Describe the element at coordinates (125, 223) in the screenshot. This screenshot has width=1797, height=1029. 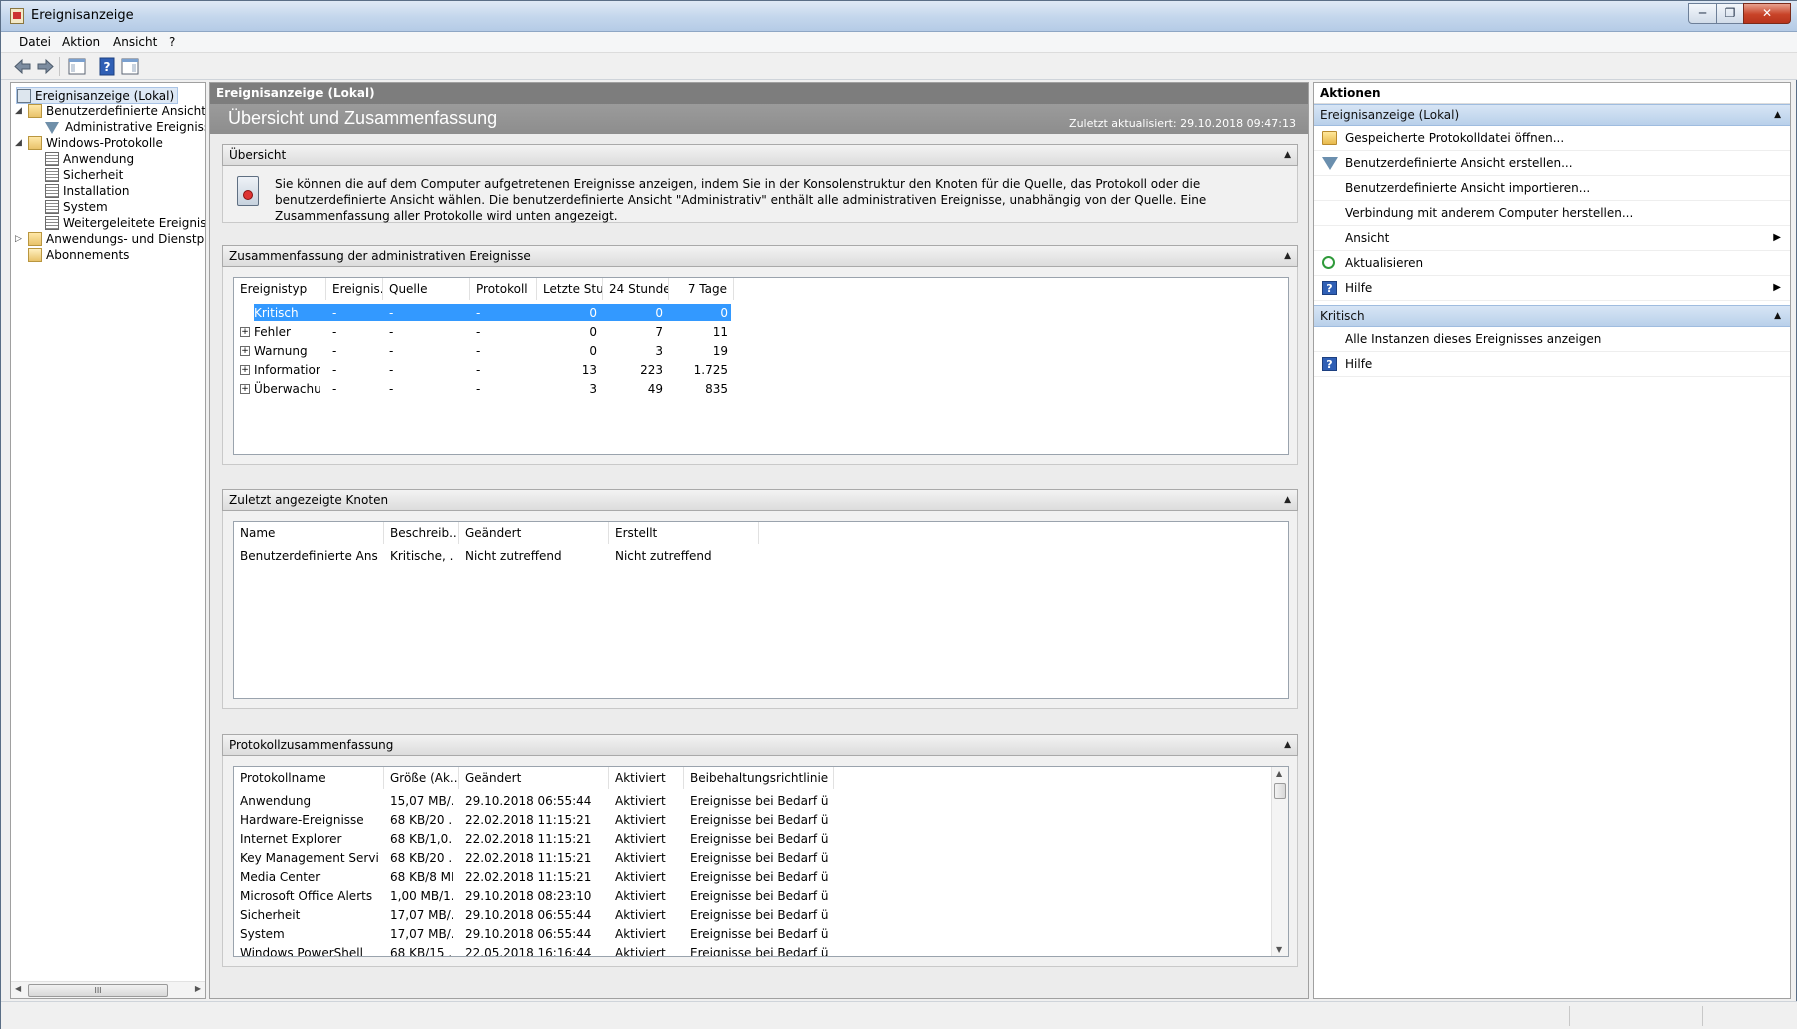
I see `tree-item-weitergeleitete-ereignisse: Weitergeleitete Ereignisse` at that location.